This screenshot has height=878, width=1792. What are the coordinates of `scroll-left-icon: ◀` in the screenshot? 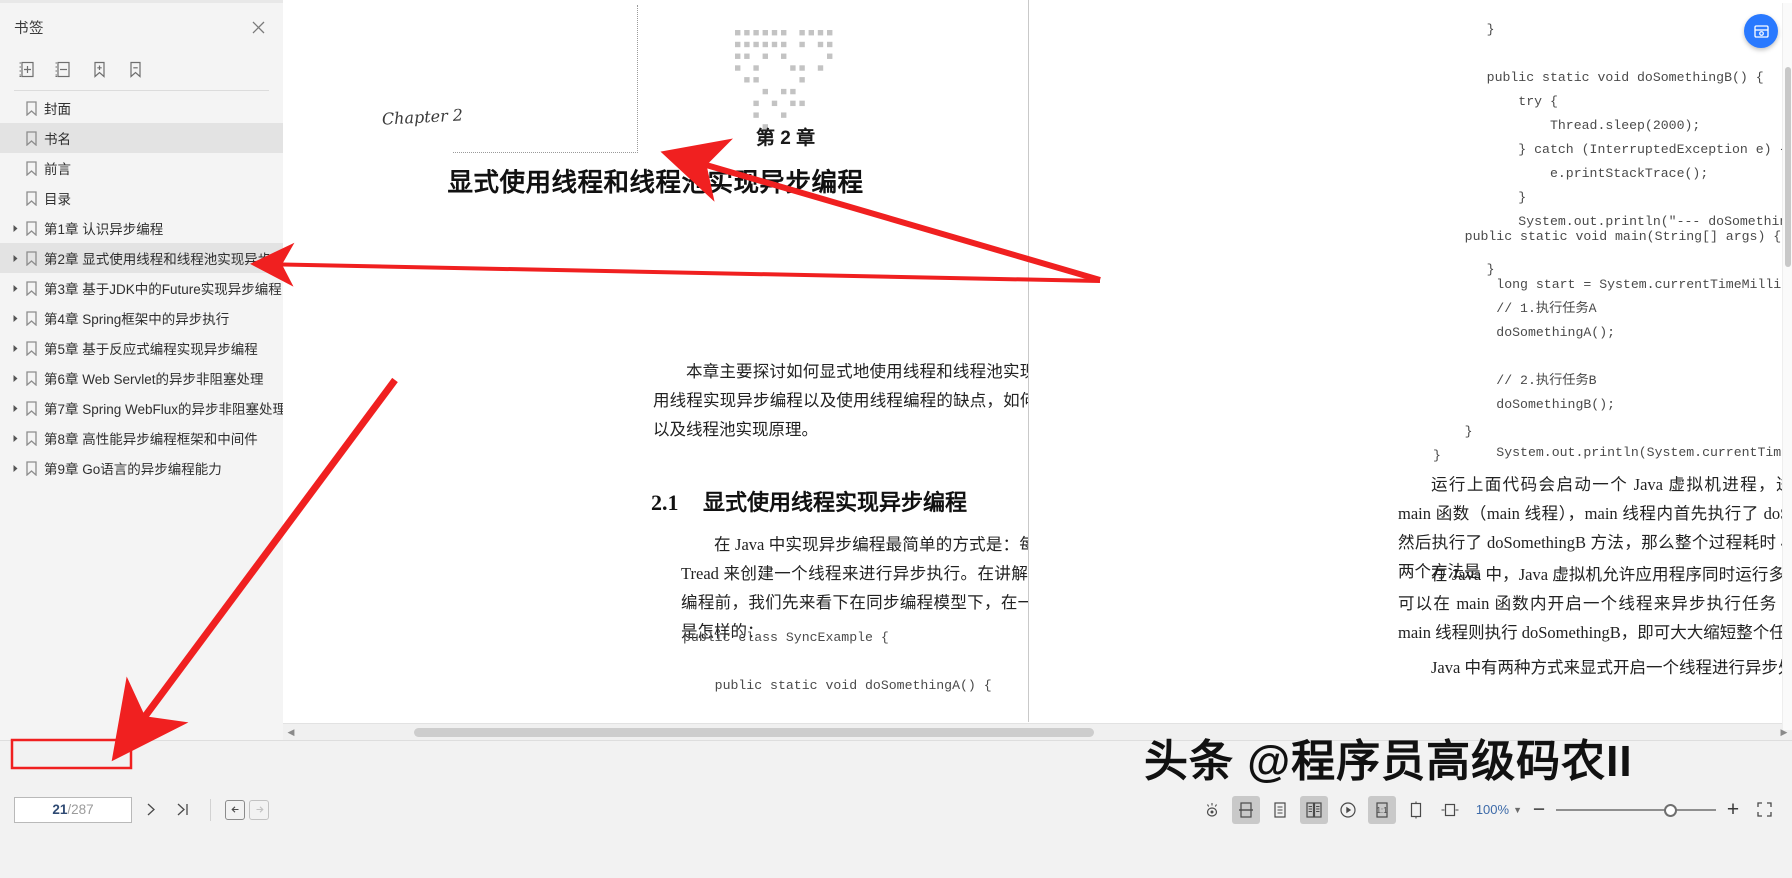 It's located at (291, 732).